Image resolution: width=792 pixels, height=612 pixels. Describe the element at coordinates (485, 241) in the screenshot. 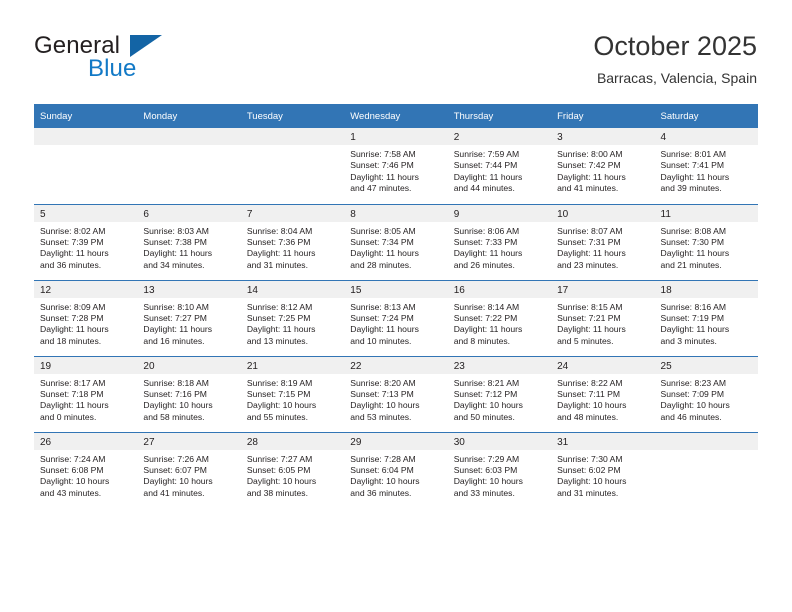

I see `day-sun-info-line: Sunset: 7:33 PM` at that location.